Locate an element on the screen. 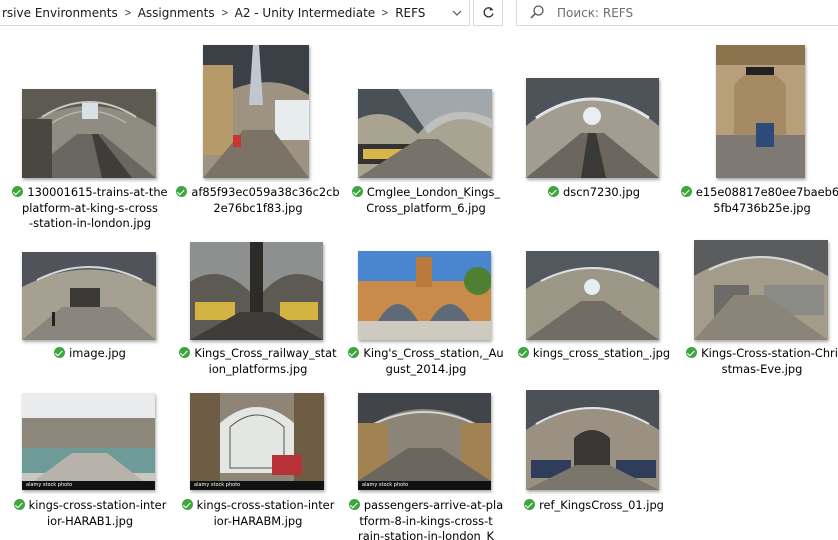  file-item: af85f93ec059a38c36c2cb 2e76bc1f83.jpg is located at coordinates (258, 126).